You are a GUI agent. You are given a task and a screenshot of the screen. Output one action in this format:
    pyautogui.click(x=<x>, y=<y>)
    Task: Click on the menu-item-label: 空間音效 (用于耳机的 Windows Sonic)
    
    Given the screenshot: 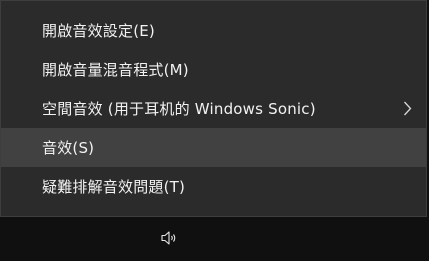 What is the action you would take?
    pyautogui.click(x=179, y=109)
    